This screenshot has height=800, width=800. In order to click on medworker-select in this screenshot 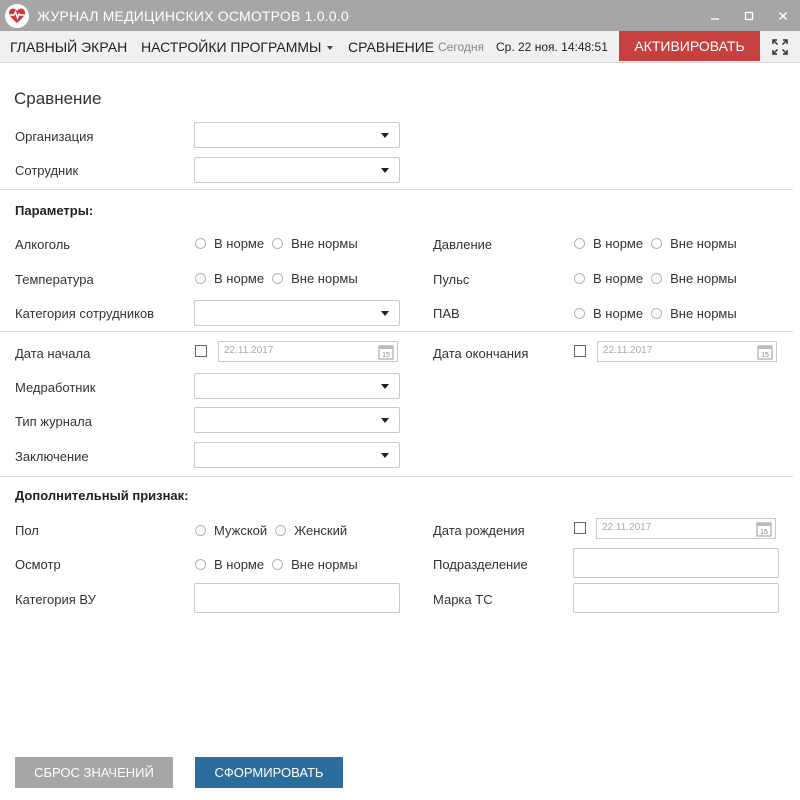, I will do `click(297, 386)`.